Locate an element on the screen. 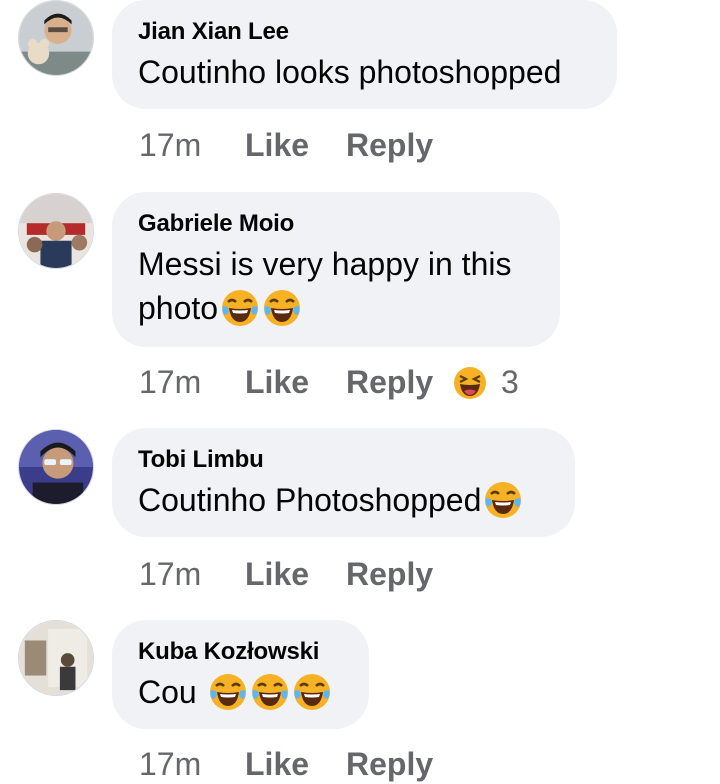  laughing-reaction-icon is located at coordinates (470, 383).